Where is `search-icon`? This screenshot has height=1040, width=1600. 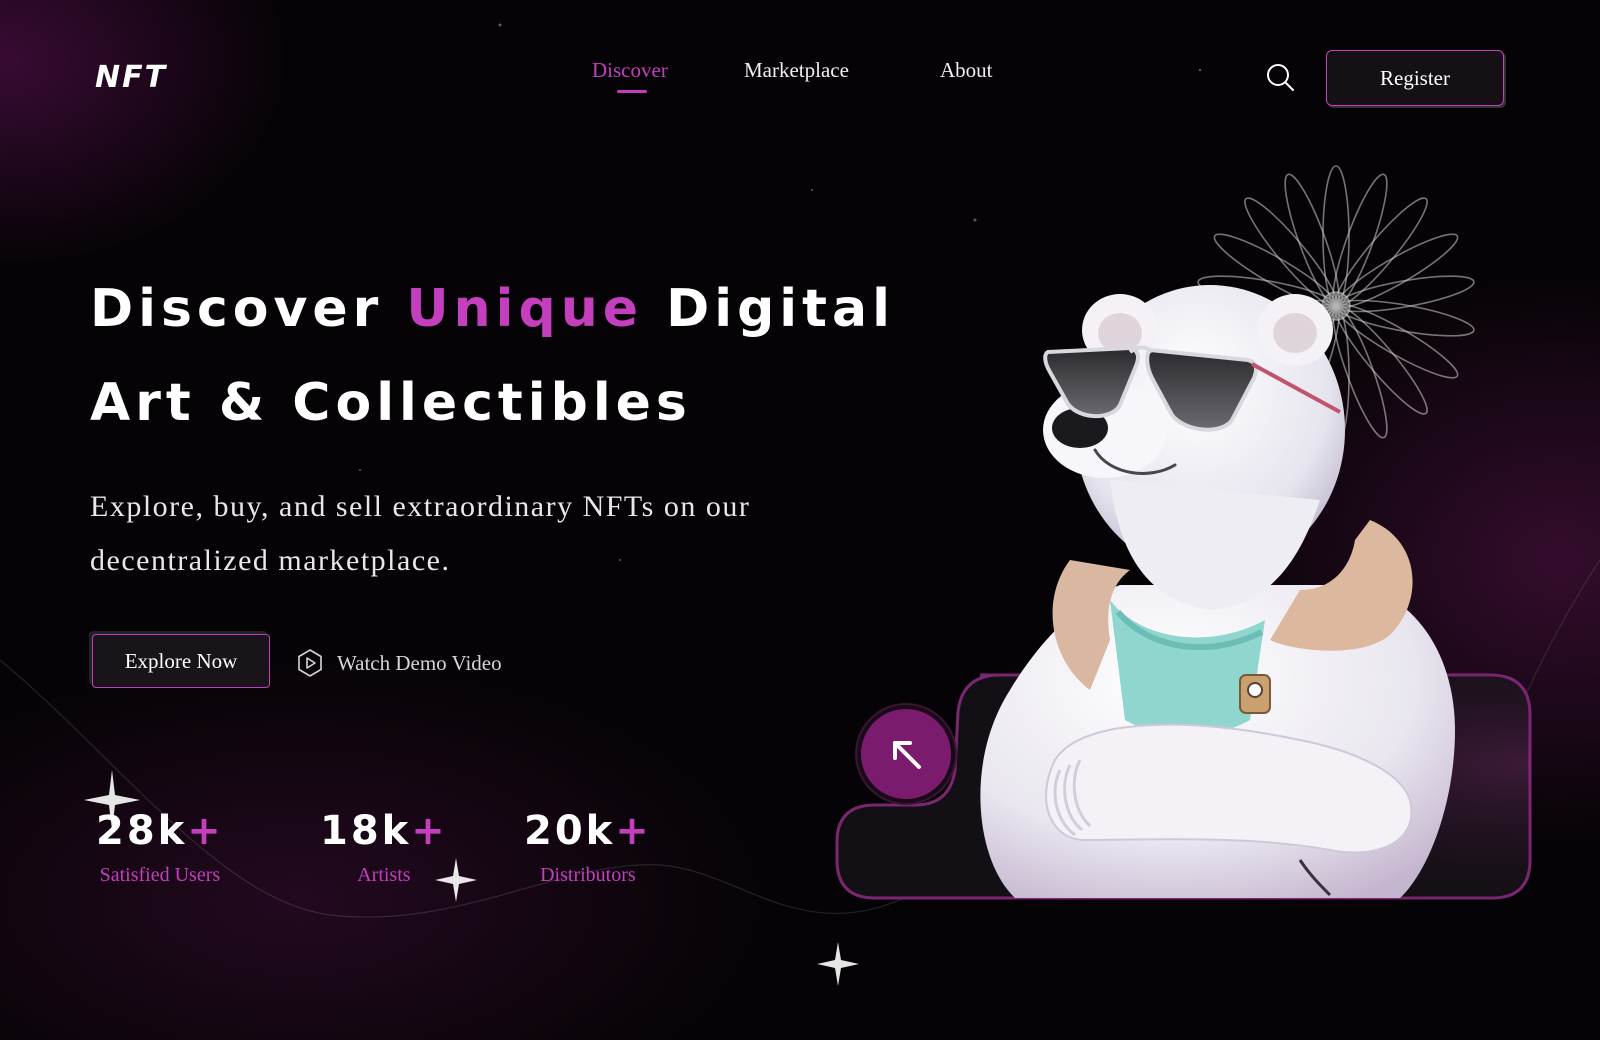 search-icon is located at coordinates (1280, 77).